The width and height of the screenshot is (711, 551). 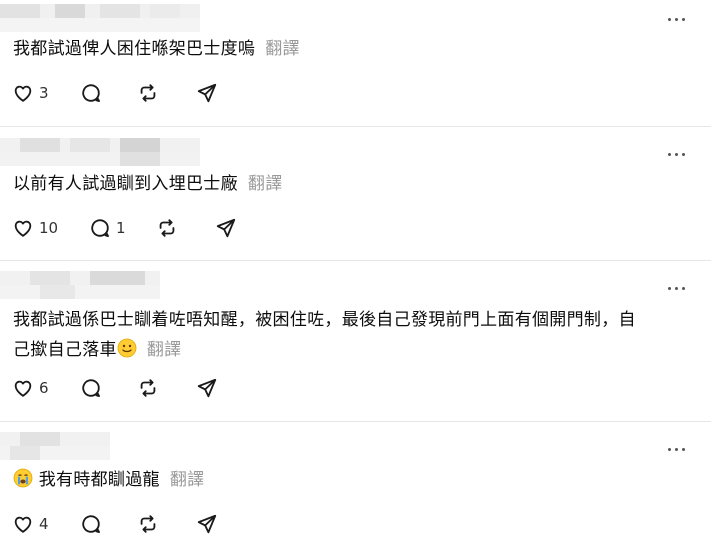 I want to click on like-count: 10, so click(x=49, y=228).